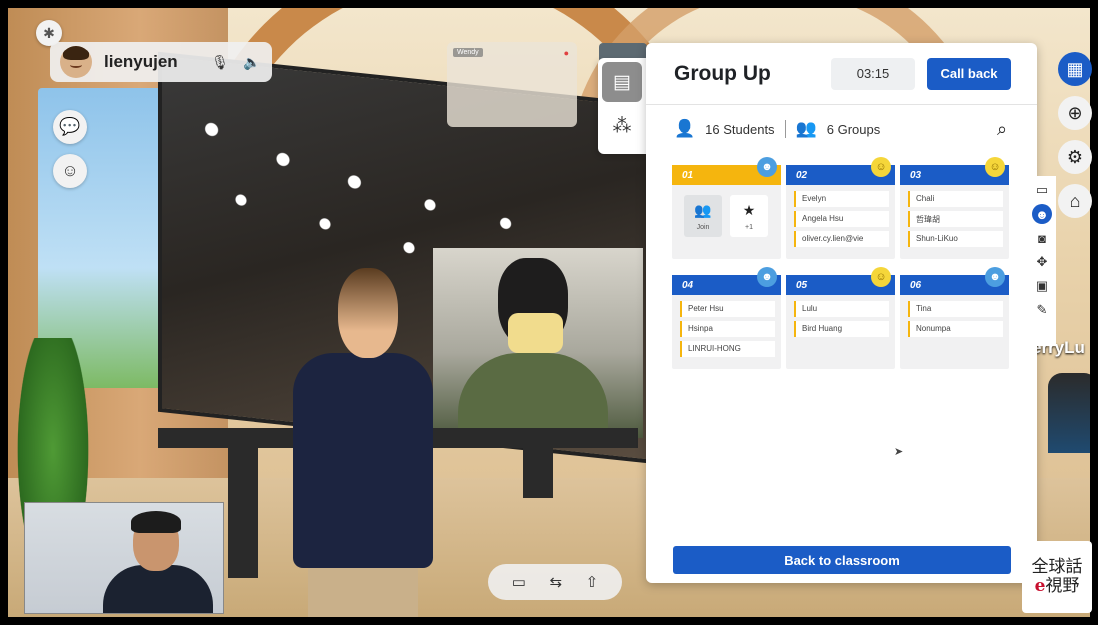 The width and height of the screenshot is (1098, 625). I want to click on join-label: Join, so click(703, 227).